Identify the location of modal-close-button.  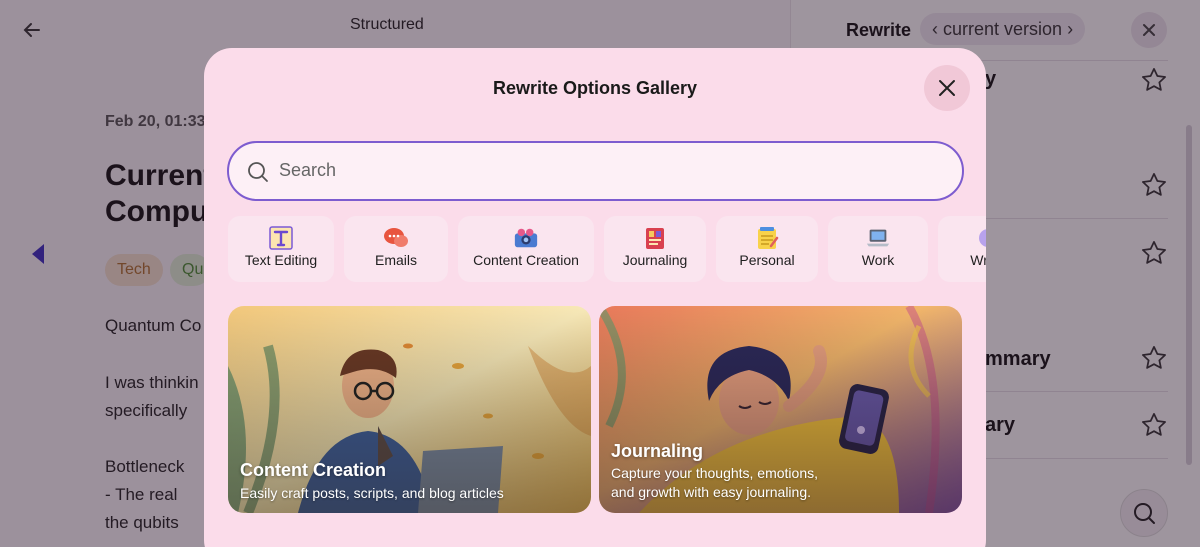
(947, 88).